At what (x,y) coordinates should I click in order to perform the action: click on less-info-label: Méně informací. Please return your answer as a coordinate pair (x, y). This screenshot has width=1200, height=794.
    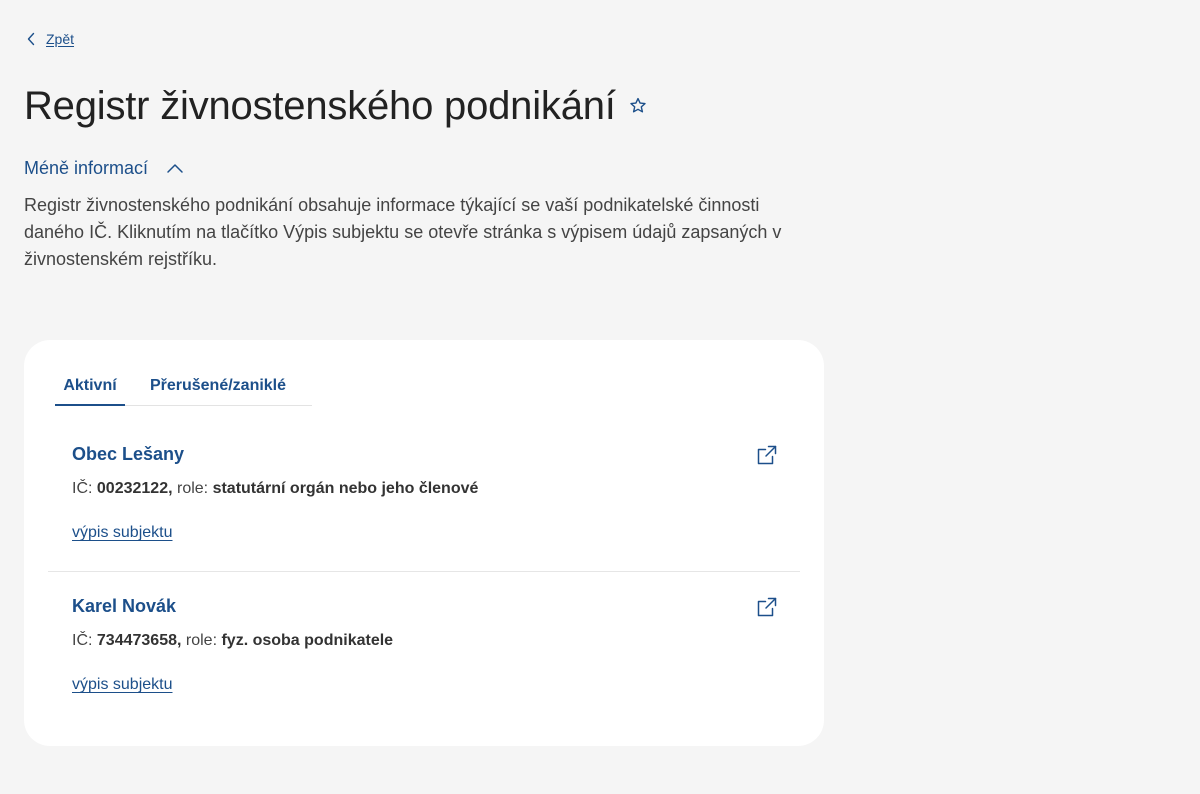
    Looking at the image, I should click on (86, 168).